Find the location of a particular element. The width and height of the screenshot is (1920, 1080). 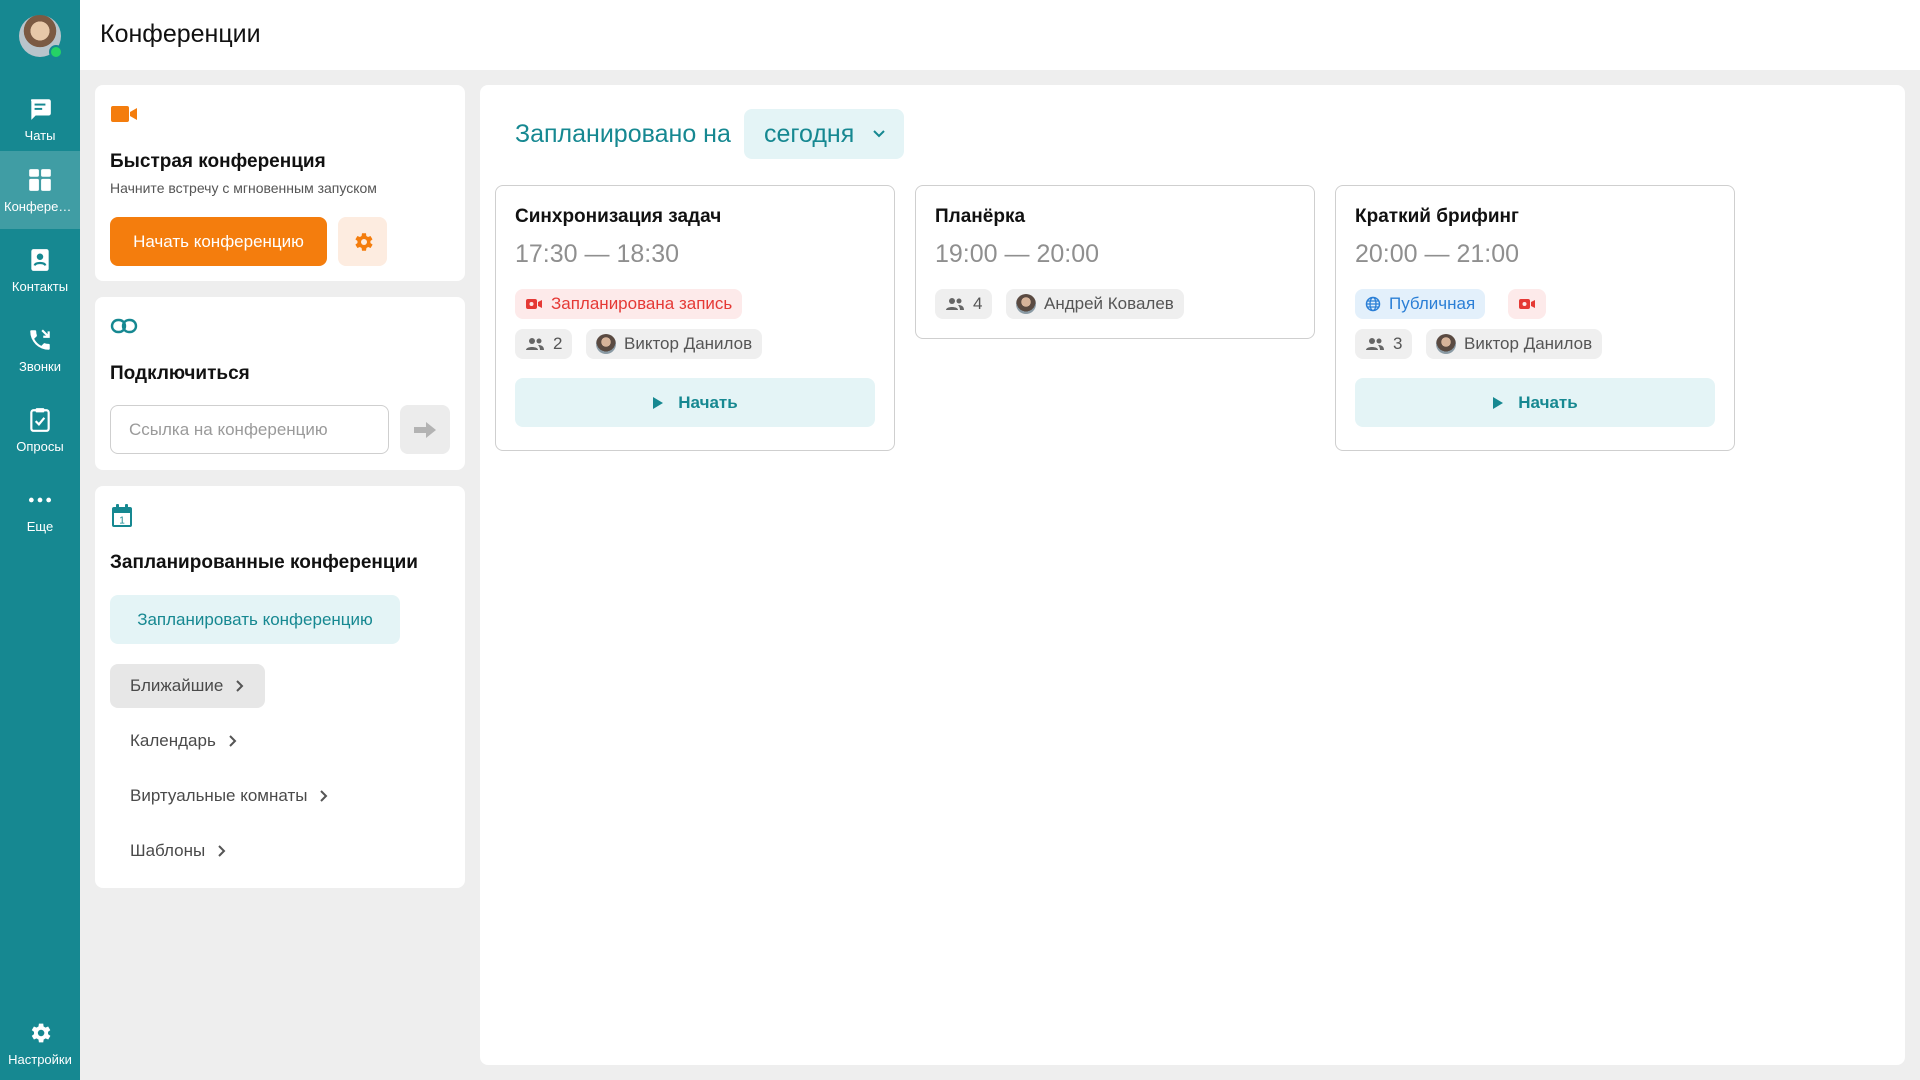

chevron-down-icon is located at coordinates (879, 134).